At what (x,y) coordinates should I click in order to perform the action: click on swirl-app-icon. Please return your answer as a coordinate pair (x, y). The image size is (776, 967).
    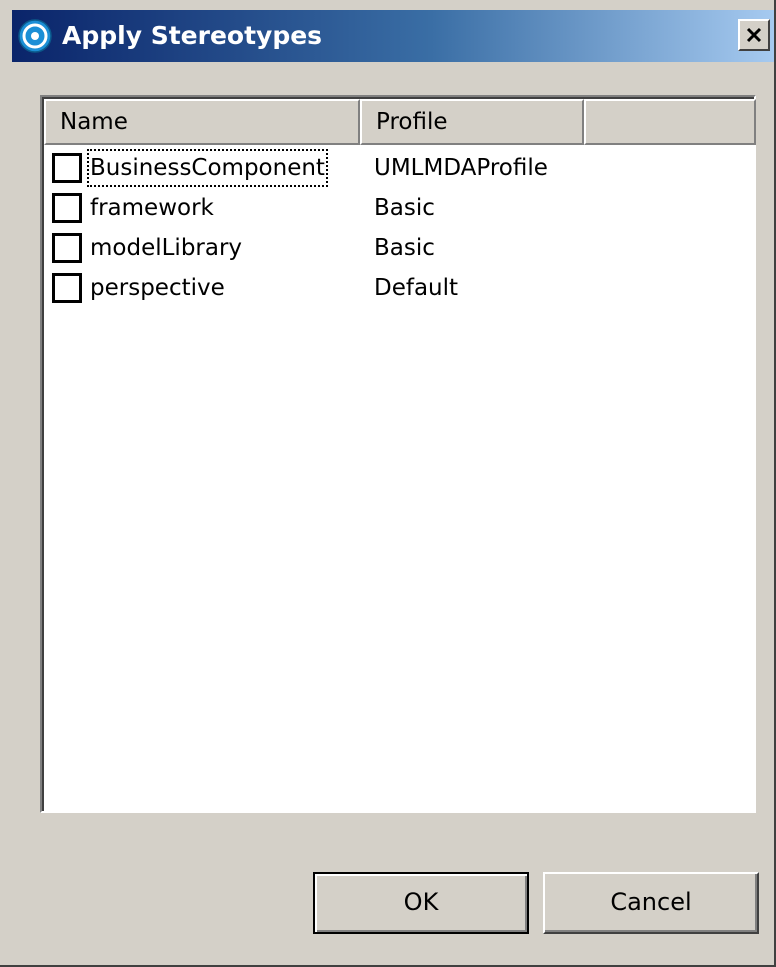
    Looking at the image, I should click on (35, 36).